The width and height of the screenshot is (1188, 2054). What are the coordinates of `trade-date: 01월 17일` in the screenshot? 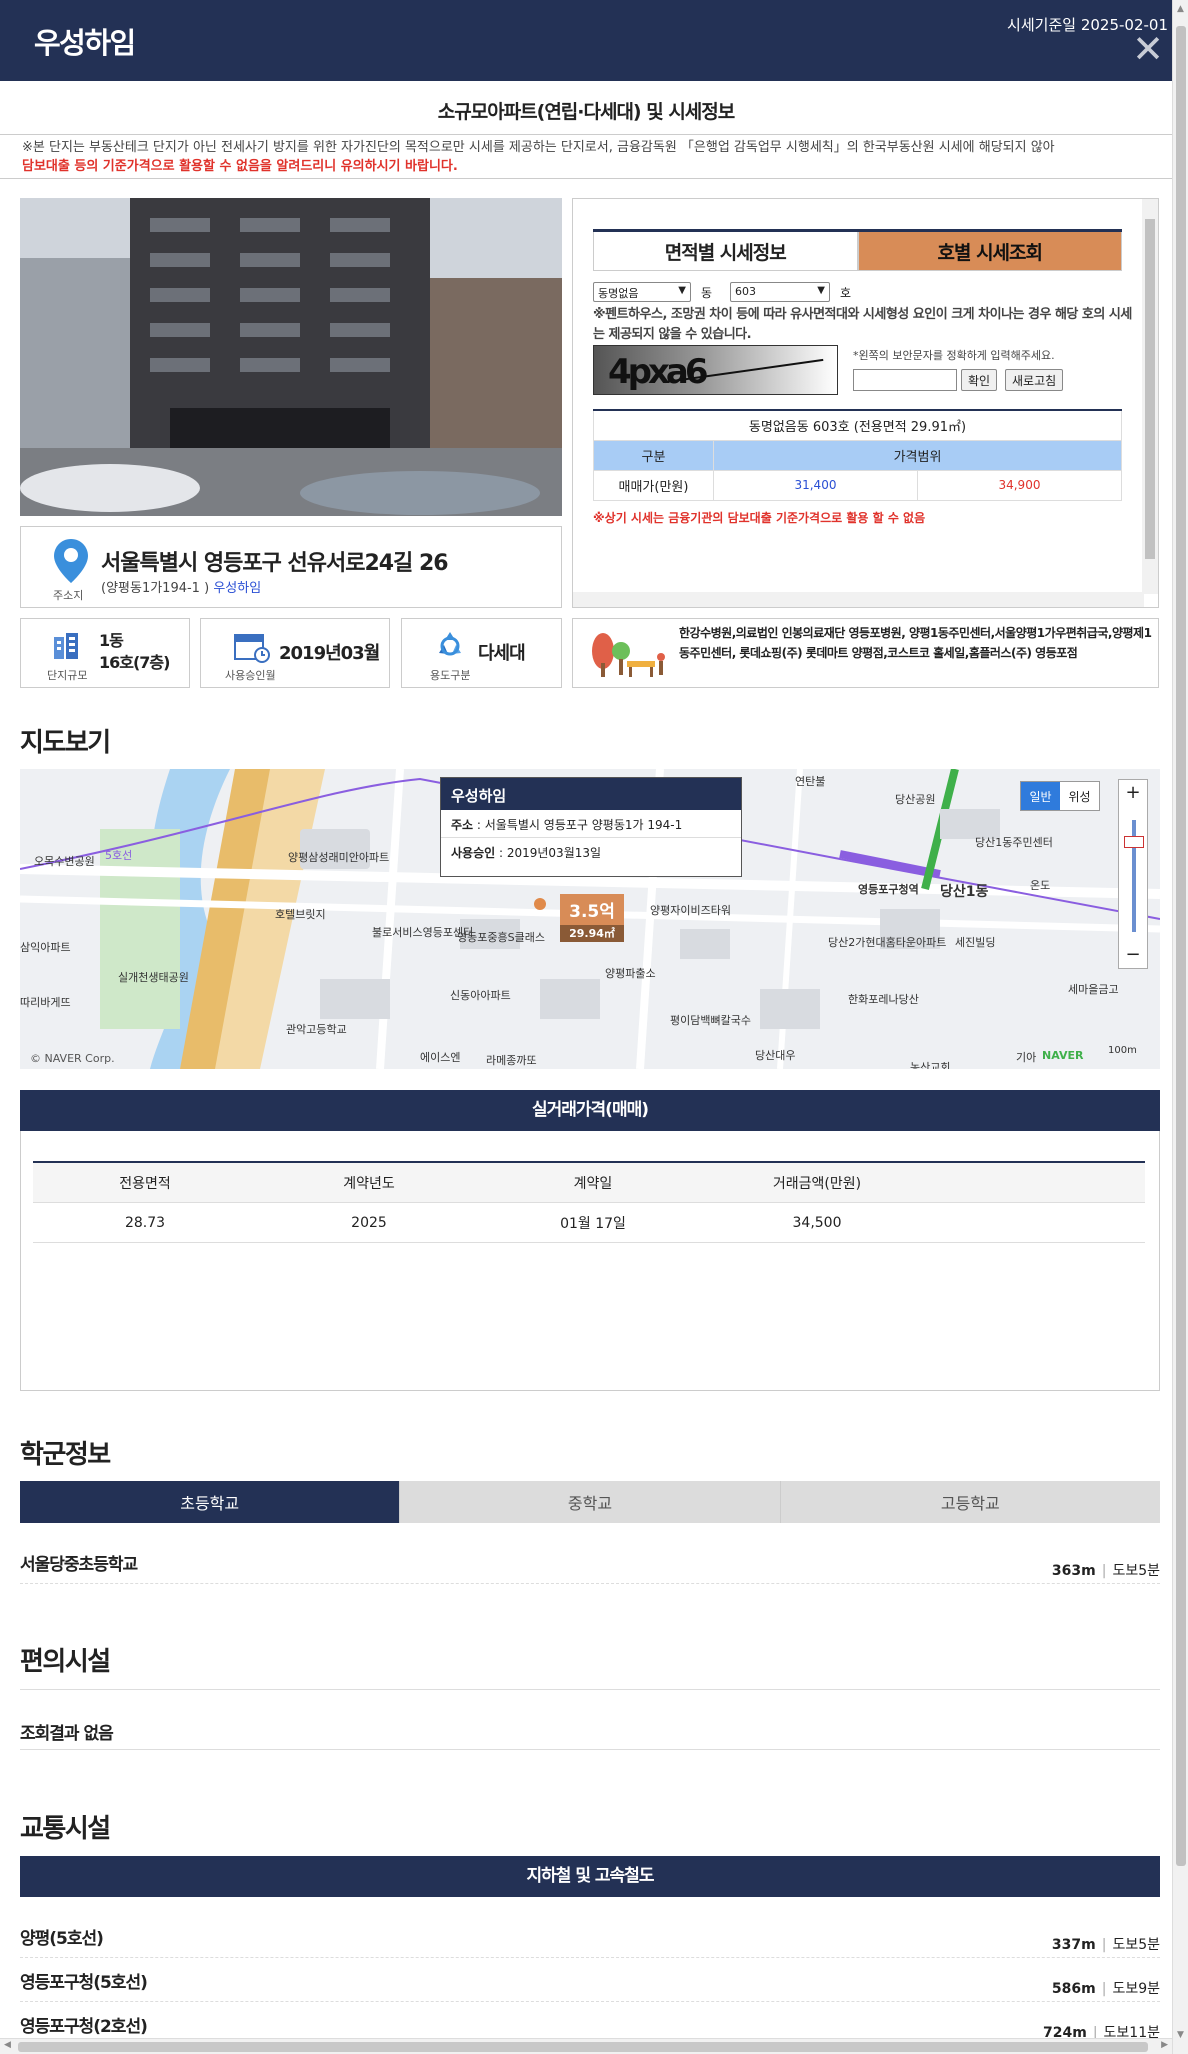 It's located at (593, 1223).